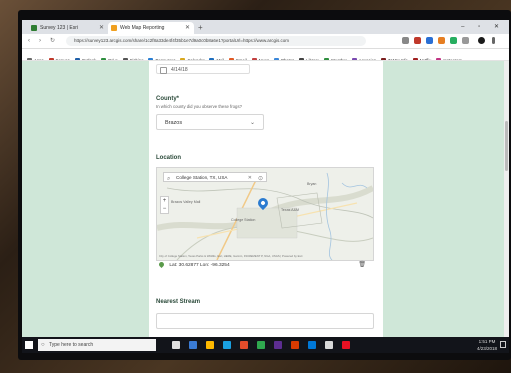 This screenshot has height=373, width=511. Describe the element at coordinates (167, 99) in the screenshot. I see `county-label: County*` at that location.